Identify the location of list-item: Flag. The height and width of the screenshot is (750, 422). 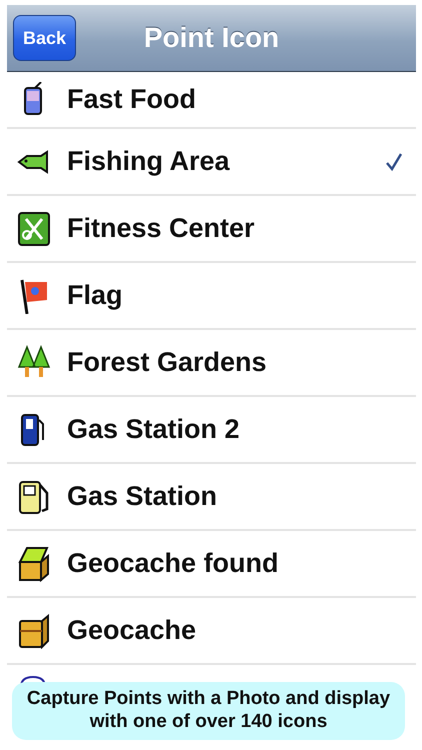
(211, 296).